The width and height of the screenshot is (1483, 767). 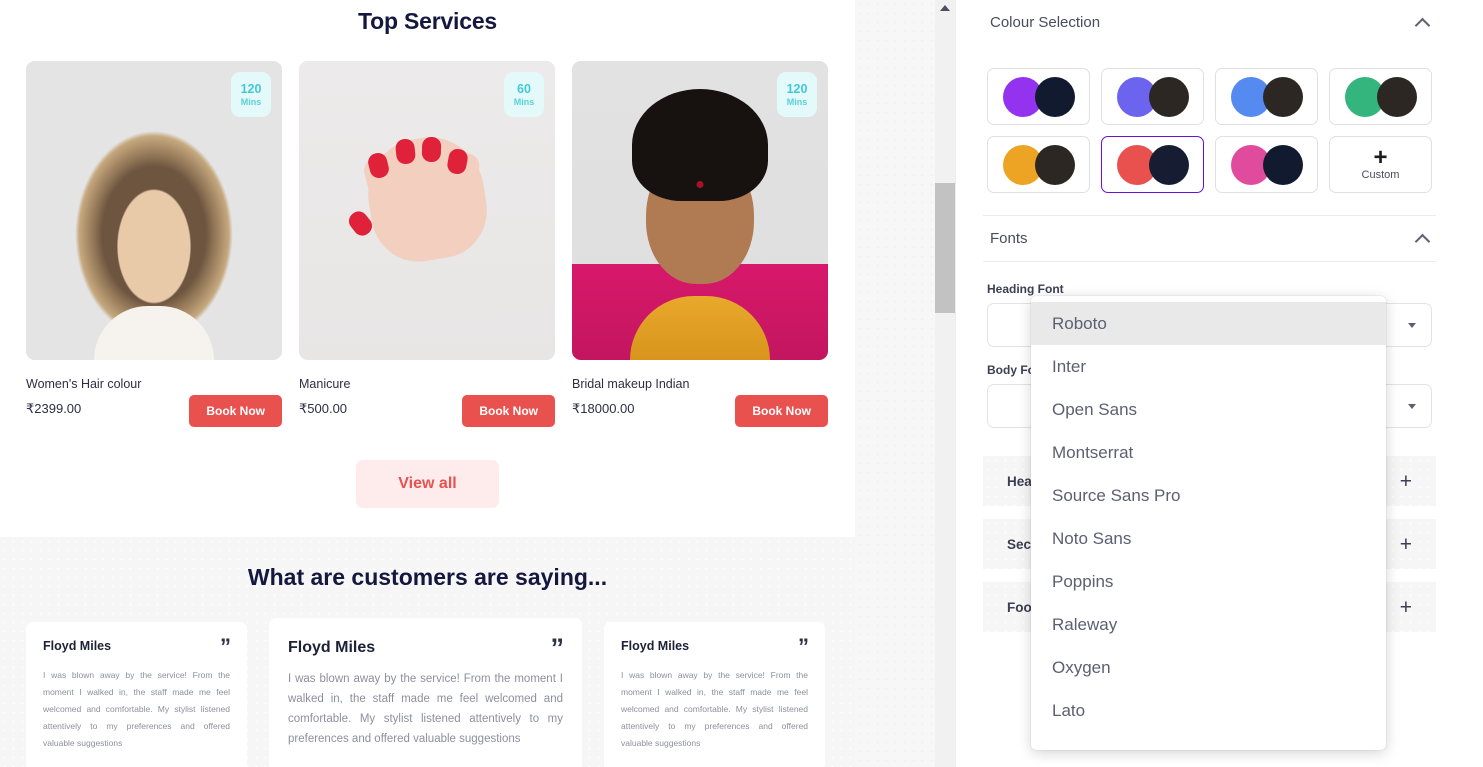 I want to click on service-name: Manicure, so click(x=325, y=384).